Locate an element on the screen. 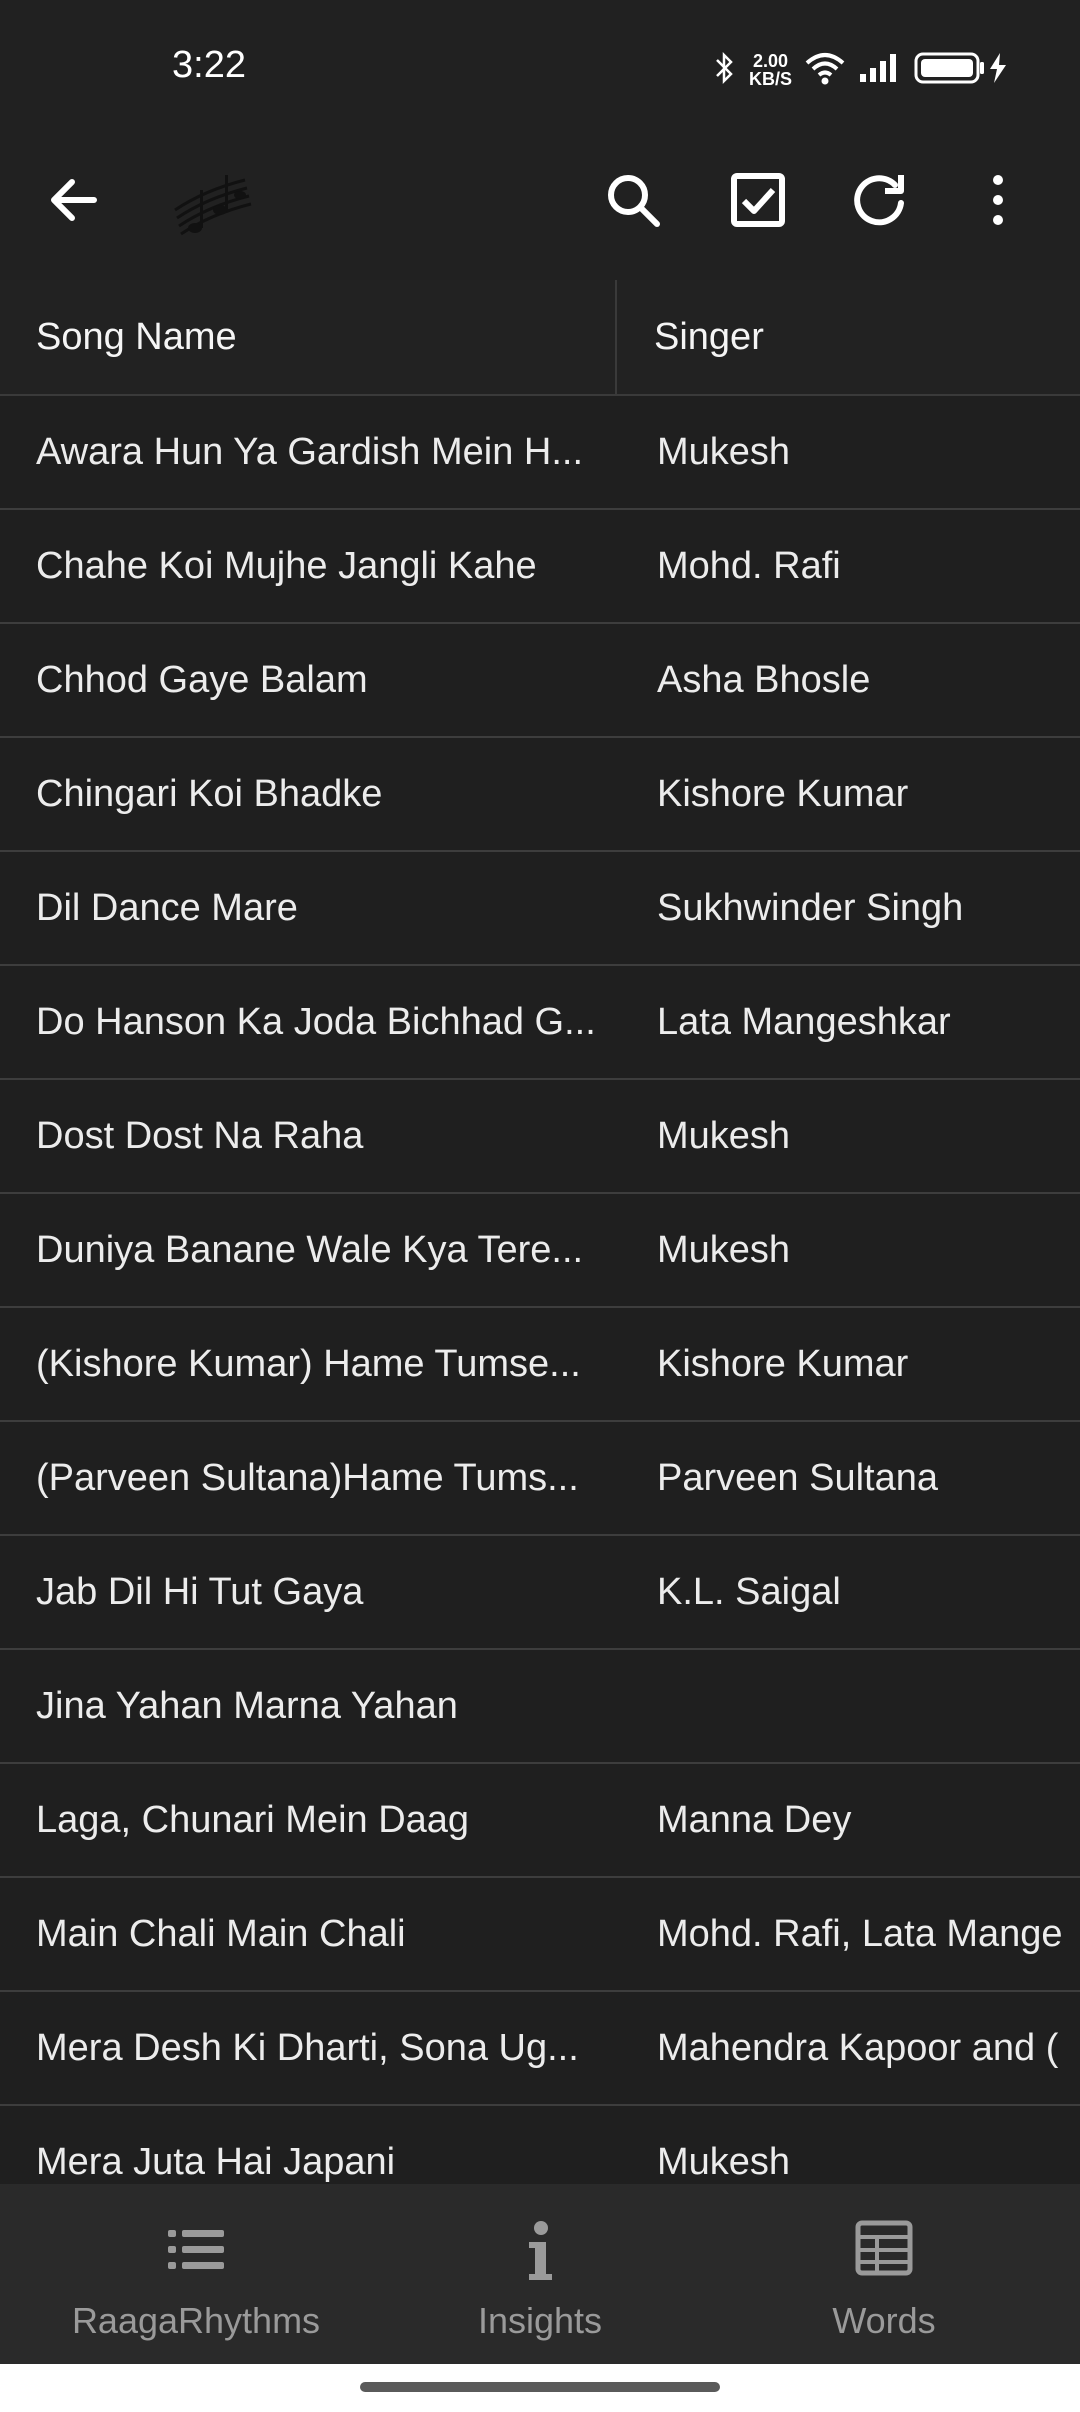  status-time: 3:22 is located at coordinates (209, 65).